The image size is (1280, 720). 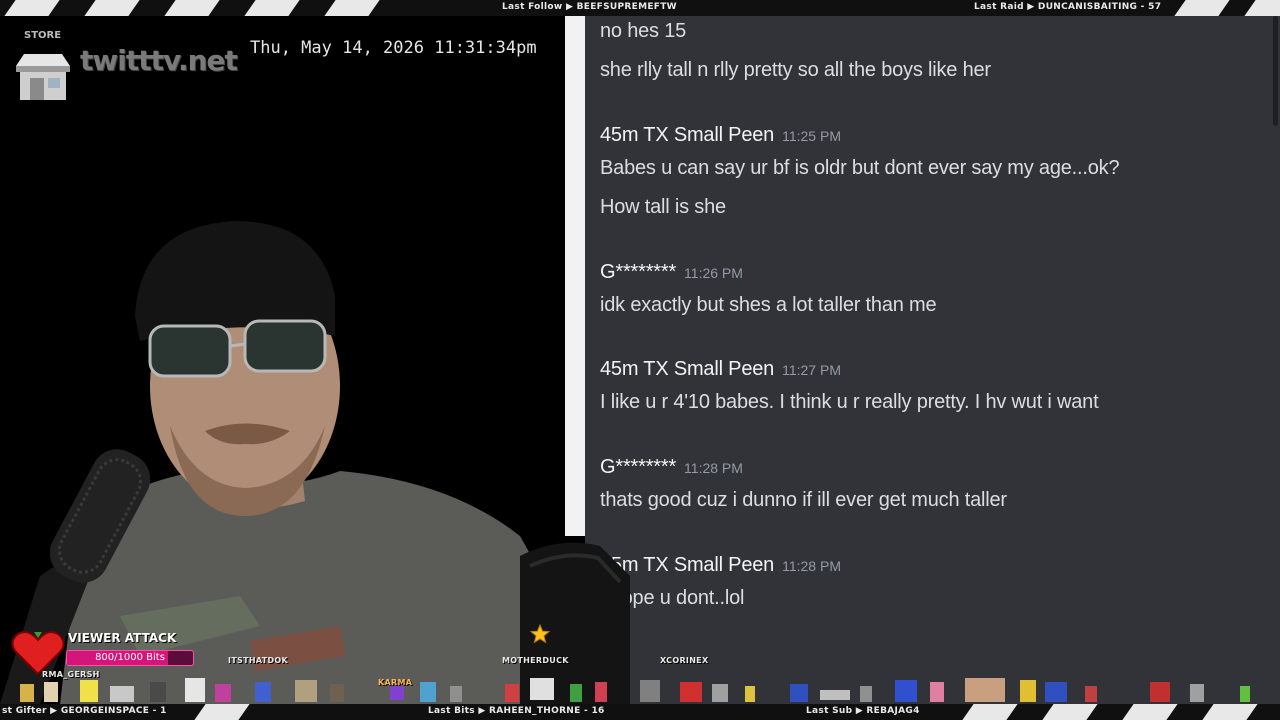 I want to click on chat-message-line: no hes 15, so click(x=643, y=31).